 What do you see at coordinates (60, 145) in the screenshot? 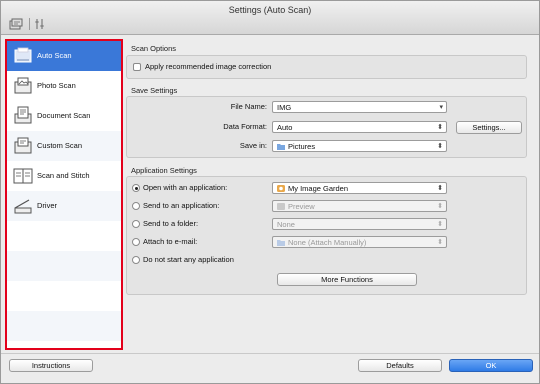
I see `sidebar-item-label: Custom Scan` at bounding box center [60, 145].